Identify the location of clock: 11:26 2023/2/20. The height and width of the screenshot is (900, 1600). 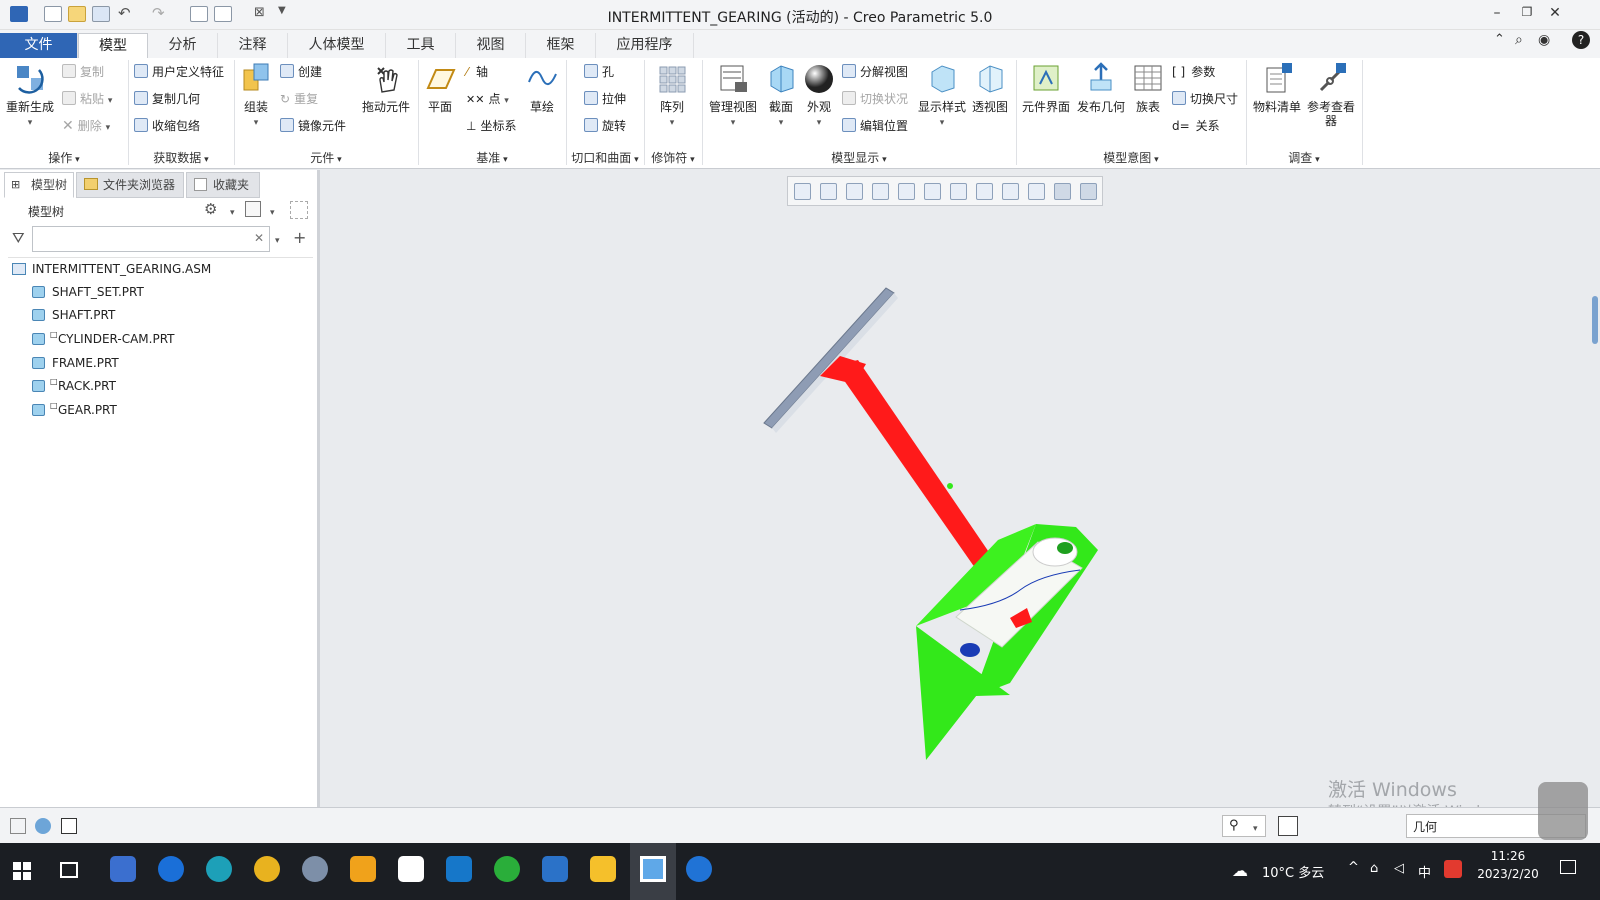
(1508, 865).